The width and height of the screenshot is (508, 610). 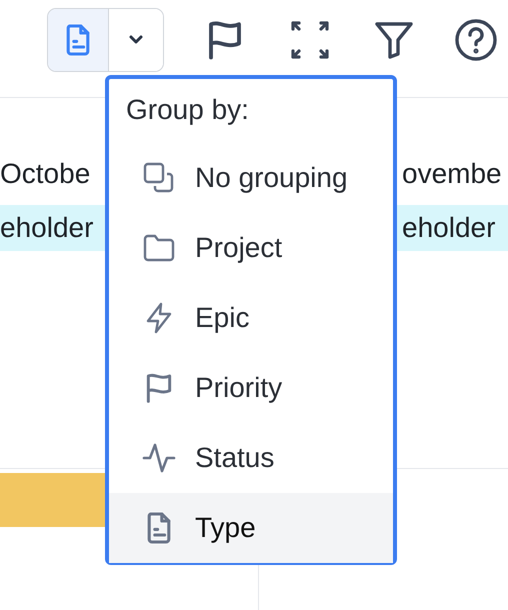 I want to click on group-type-button, so click(x=78, y=40).